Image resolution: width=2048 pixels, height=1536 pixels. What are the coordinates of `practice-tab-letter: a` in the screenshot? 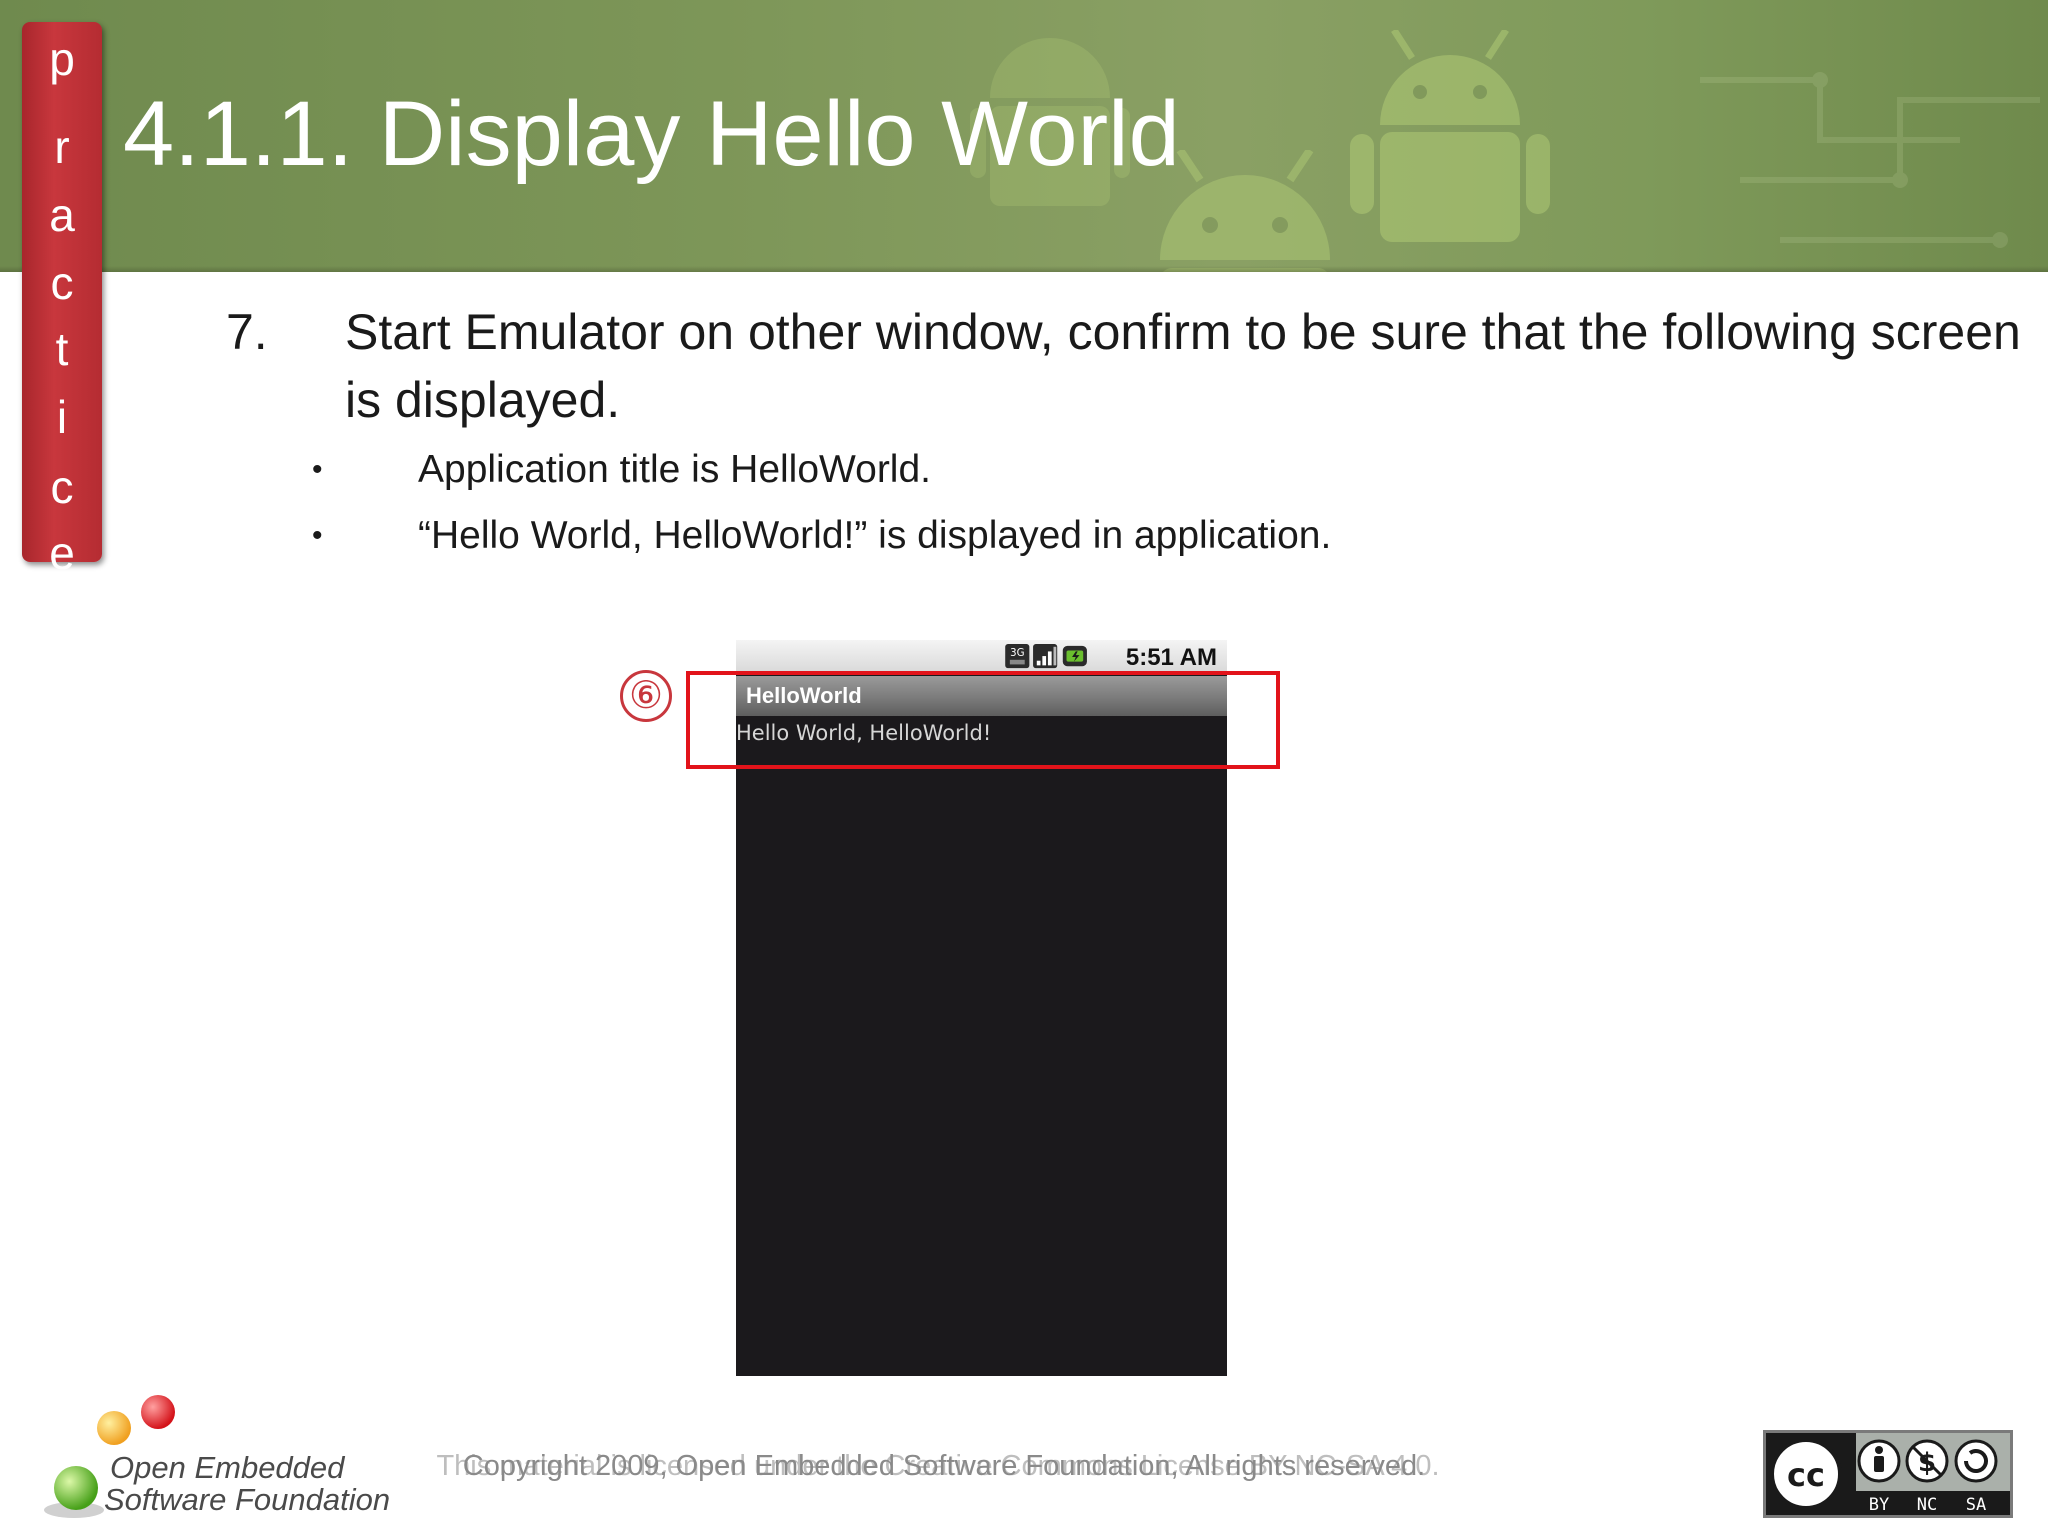 It's located at (62, 215).